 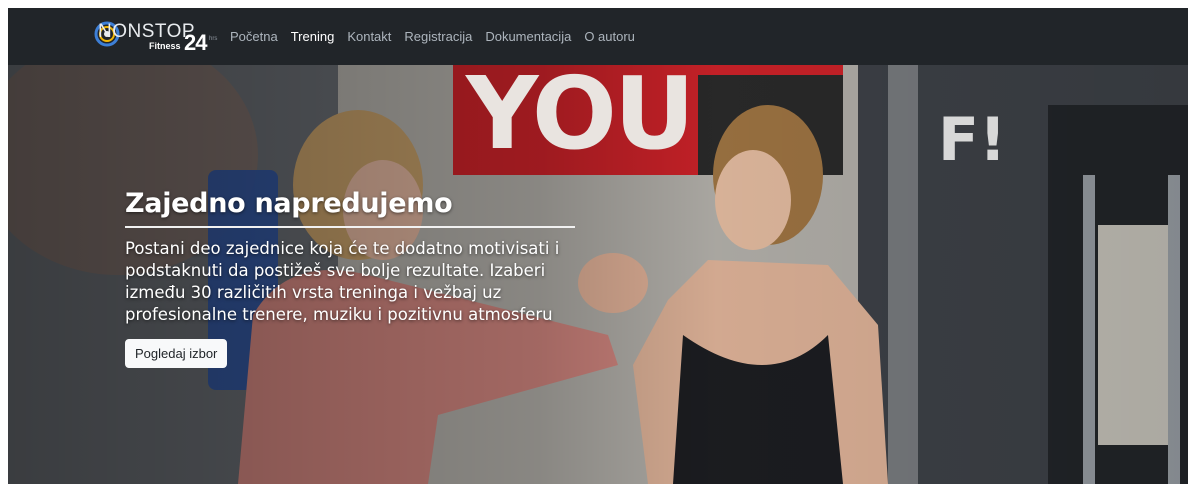 What do you see at coordinates (580, 118) in the screenshot?
I see `background-sign-text: YOU` at bounding box center [580, 118].